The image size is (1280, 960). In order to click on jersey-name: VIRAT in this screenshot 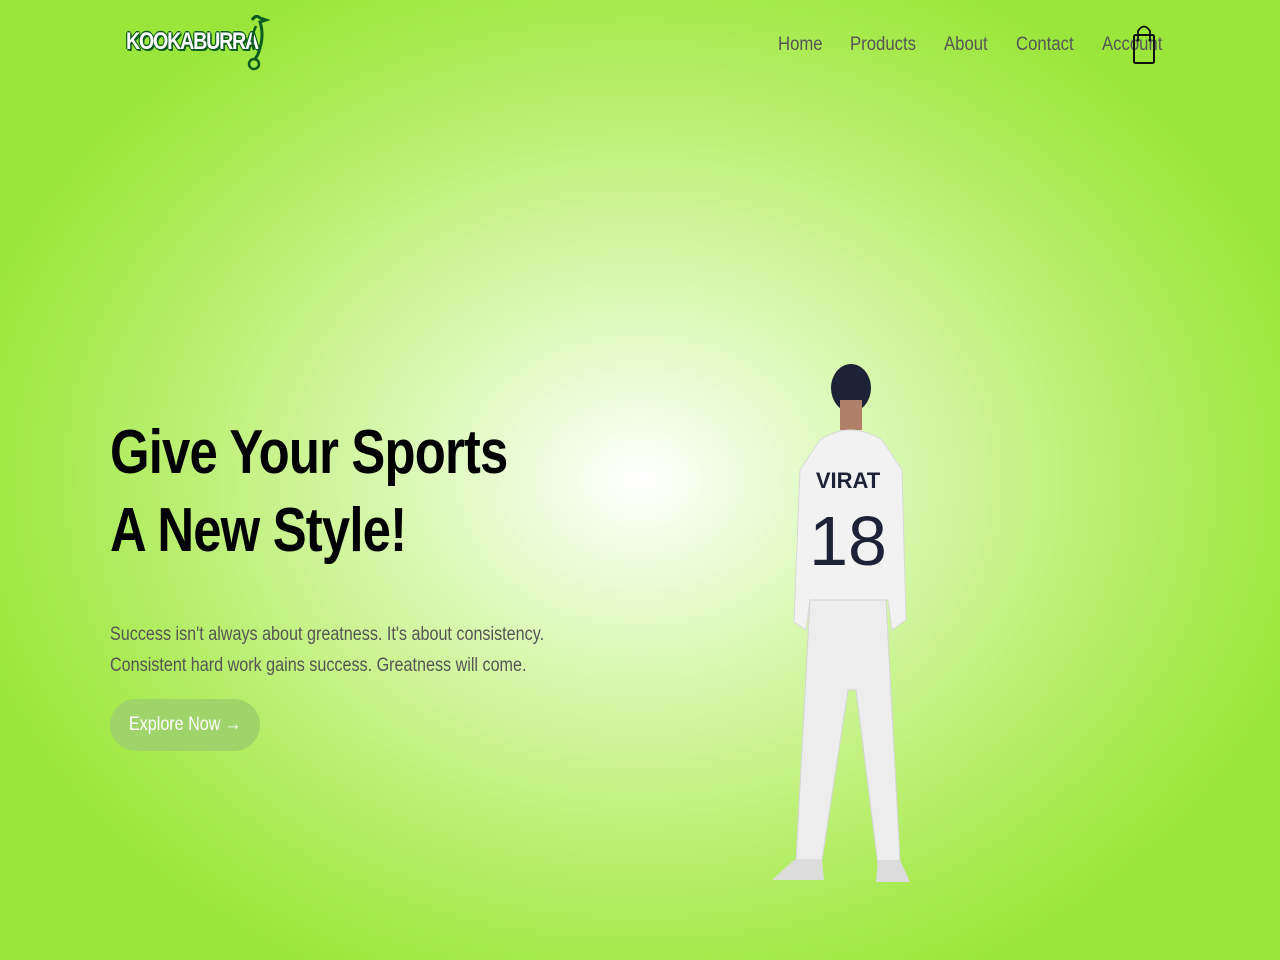, I will do `click(848, 480)`.